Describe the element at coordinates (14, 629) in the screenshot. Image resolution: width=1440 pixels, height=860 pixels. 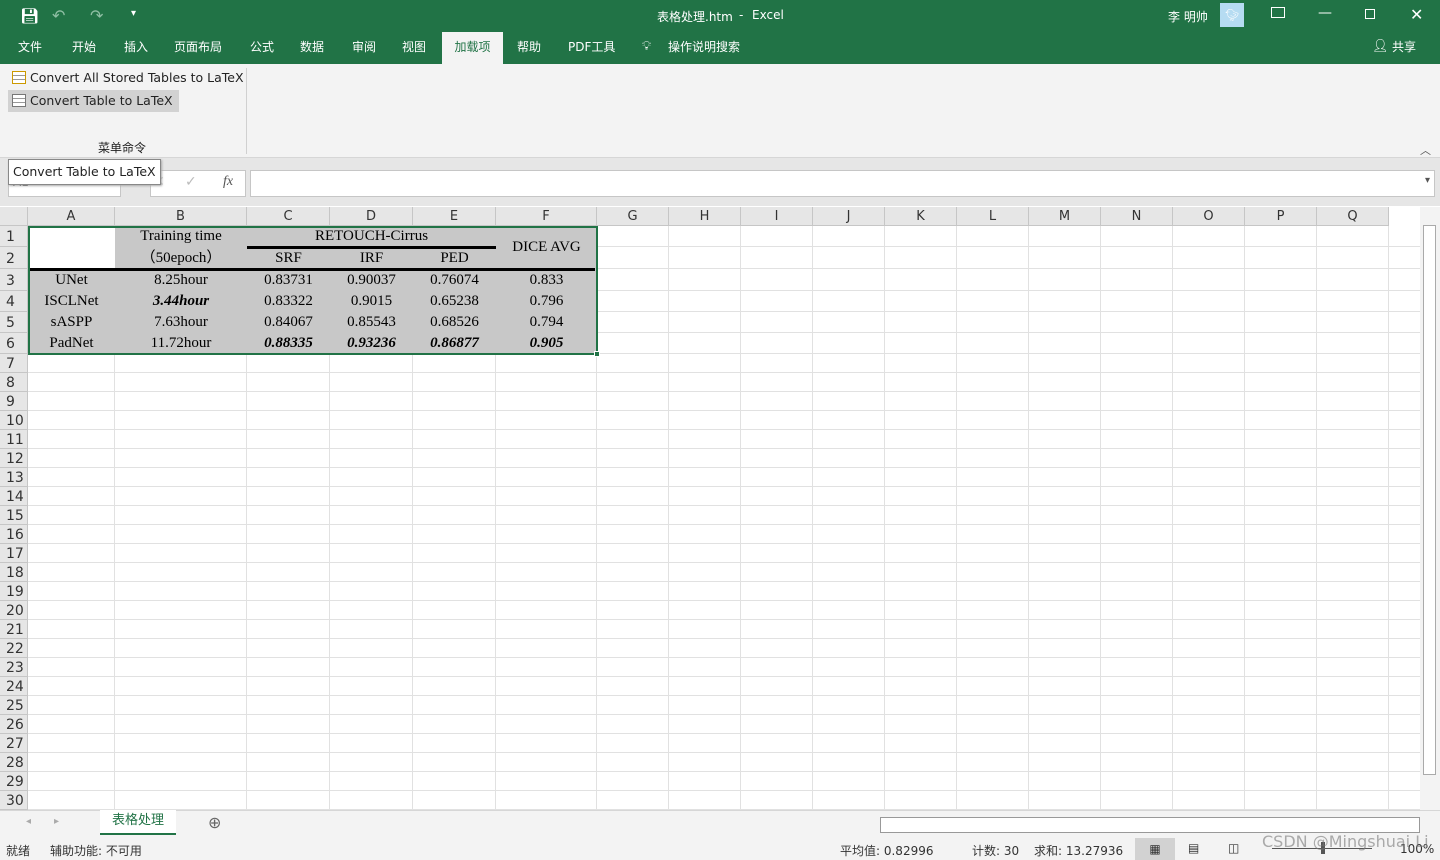
I see `row-header: 21` at that location.